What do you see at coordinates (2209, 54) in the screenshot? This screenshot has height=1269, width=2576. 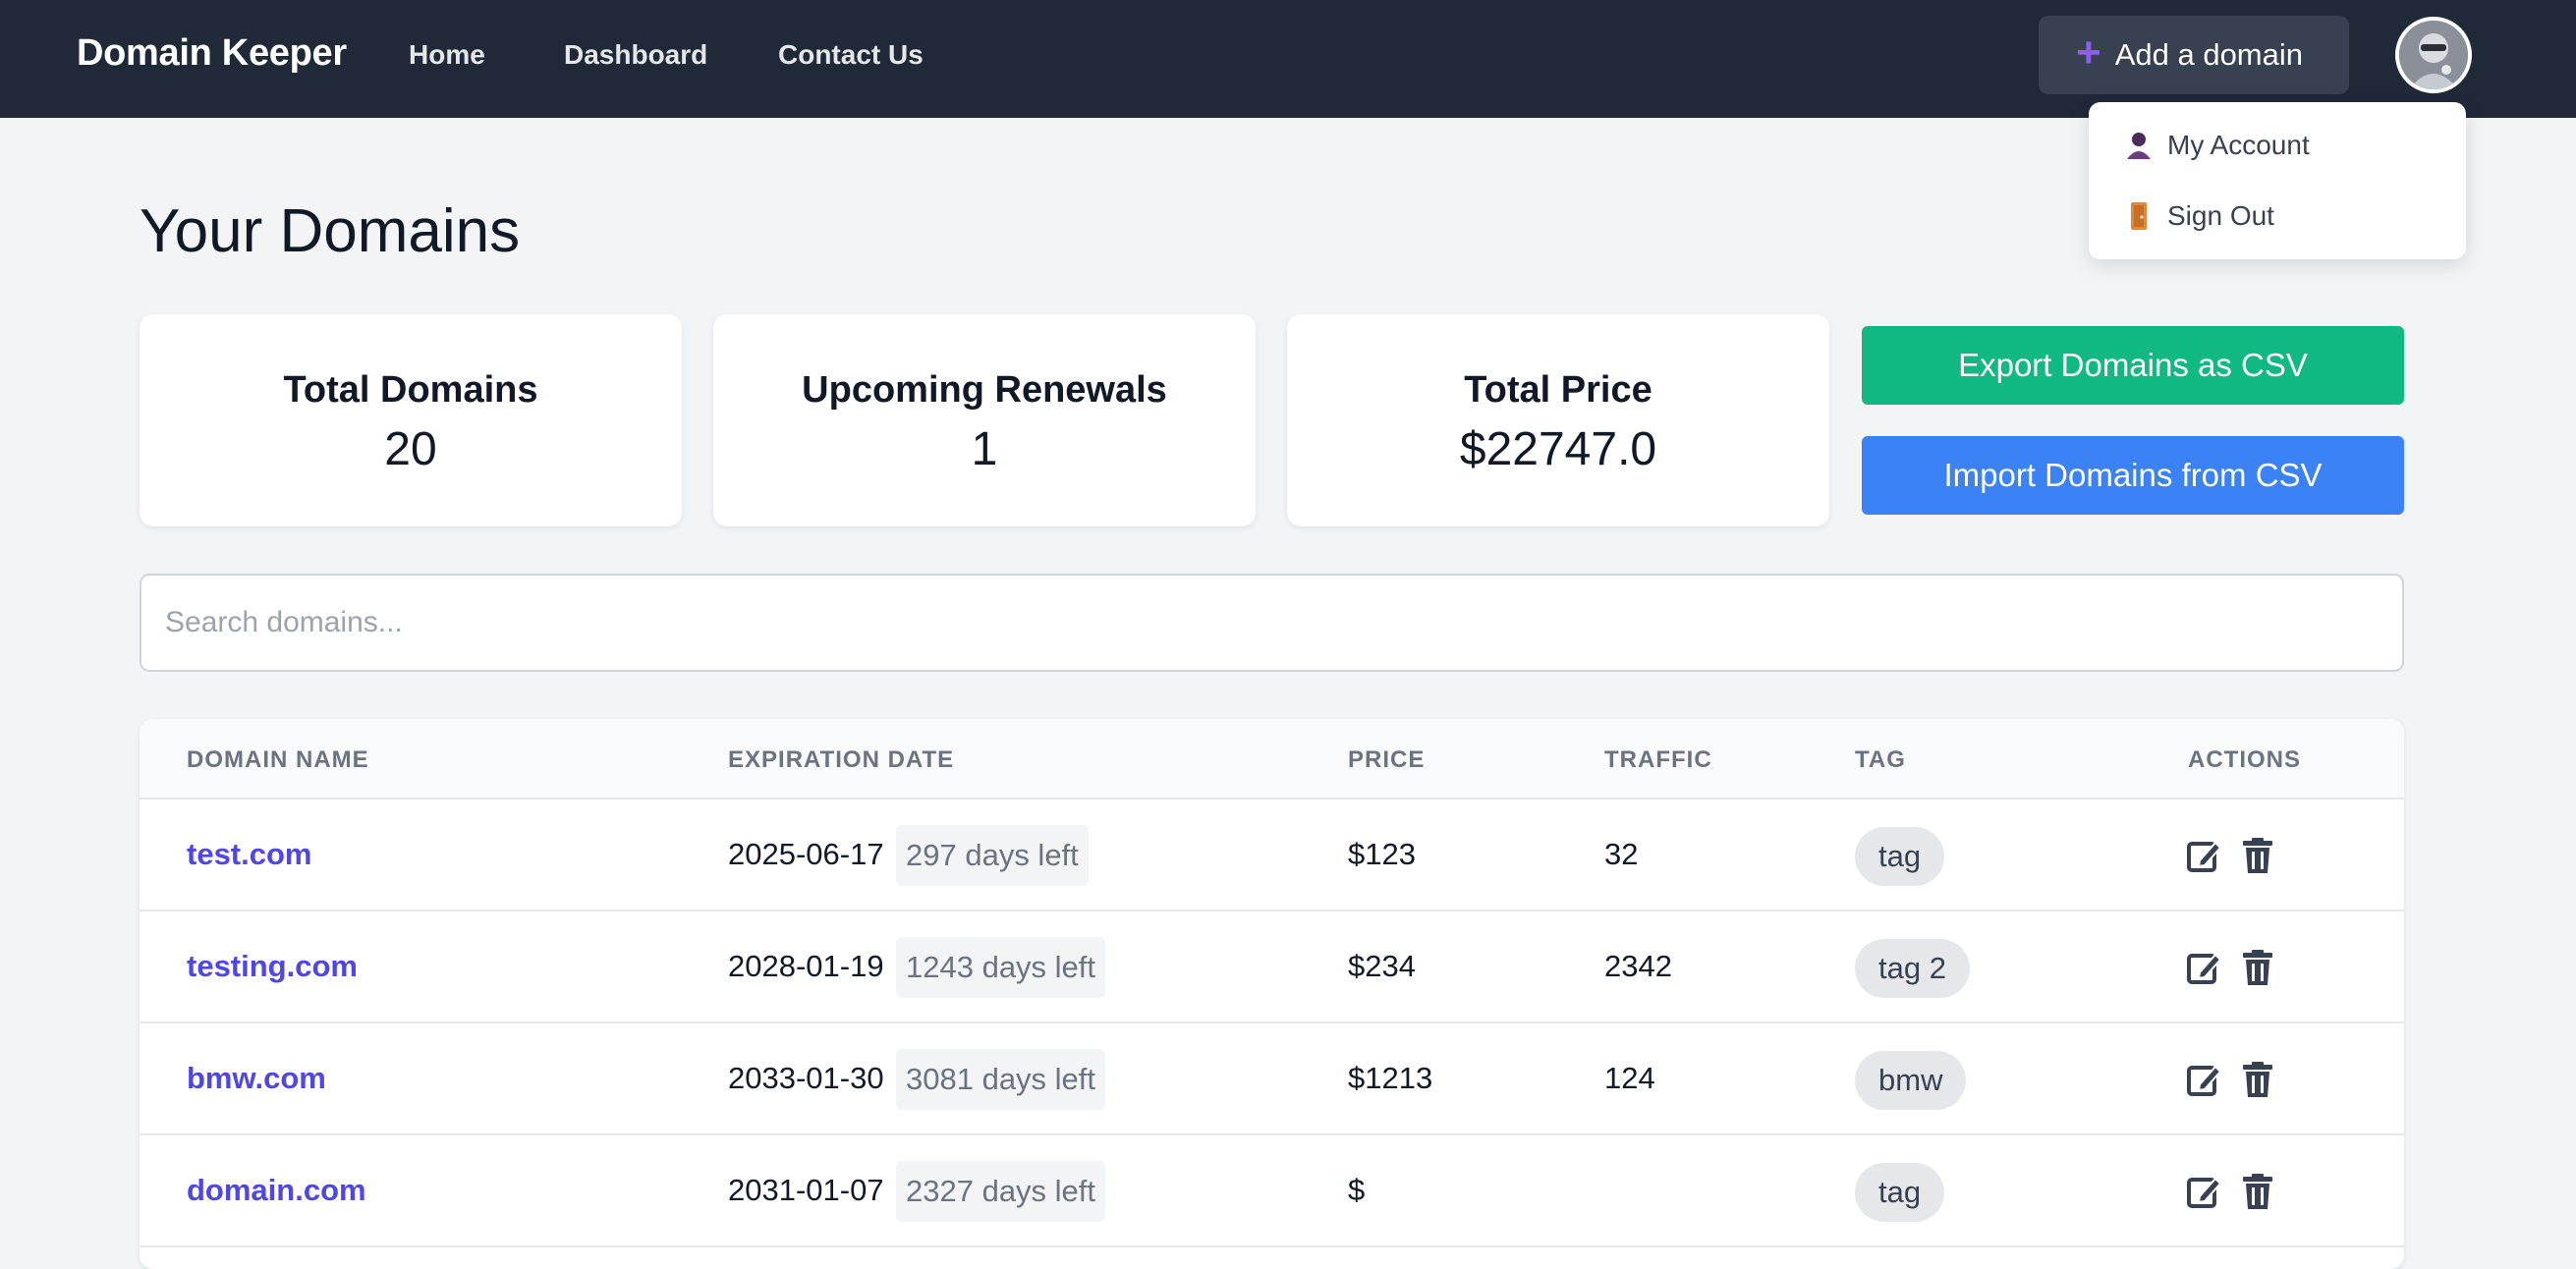 I see `add-domain-label: Add a domain` at bounding box center [2209, 54].